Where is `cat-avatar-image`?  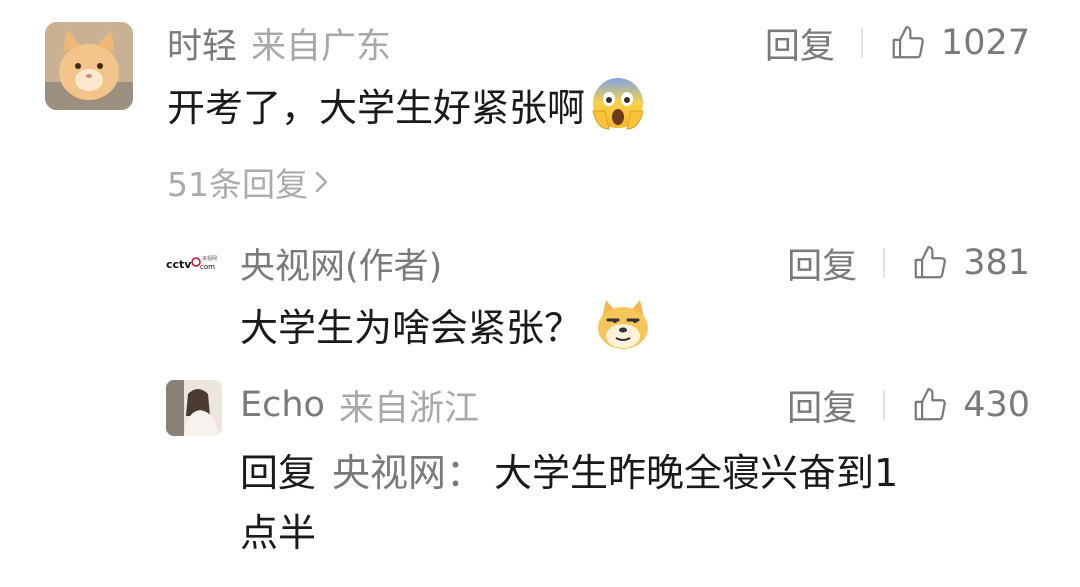
cat-avatar-image is located at coordinates (89, 66).